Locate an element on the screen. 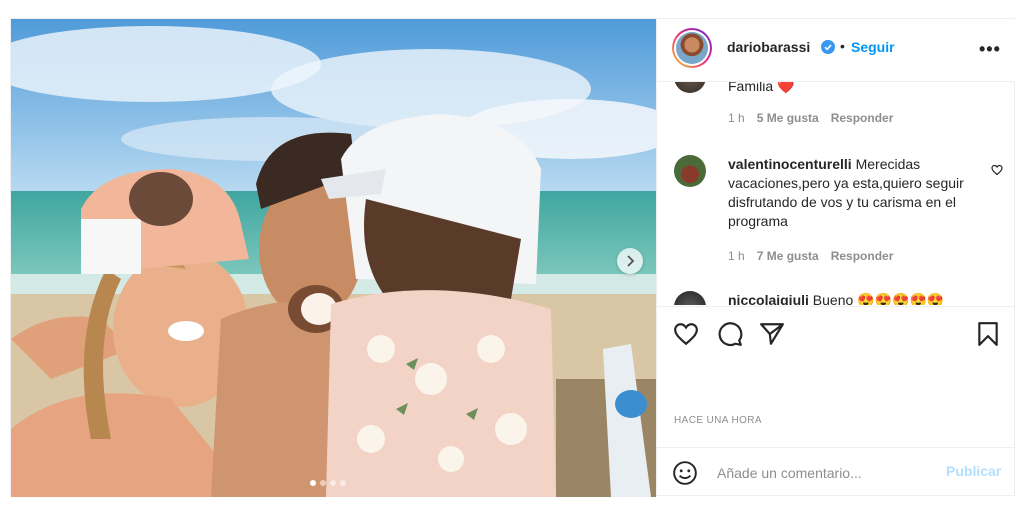 The height and width of the screenshot is (512, 1024). author-avatar is located at coordinates (692, 48).